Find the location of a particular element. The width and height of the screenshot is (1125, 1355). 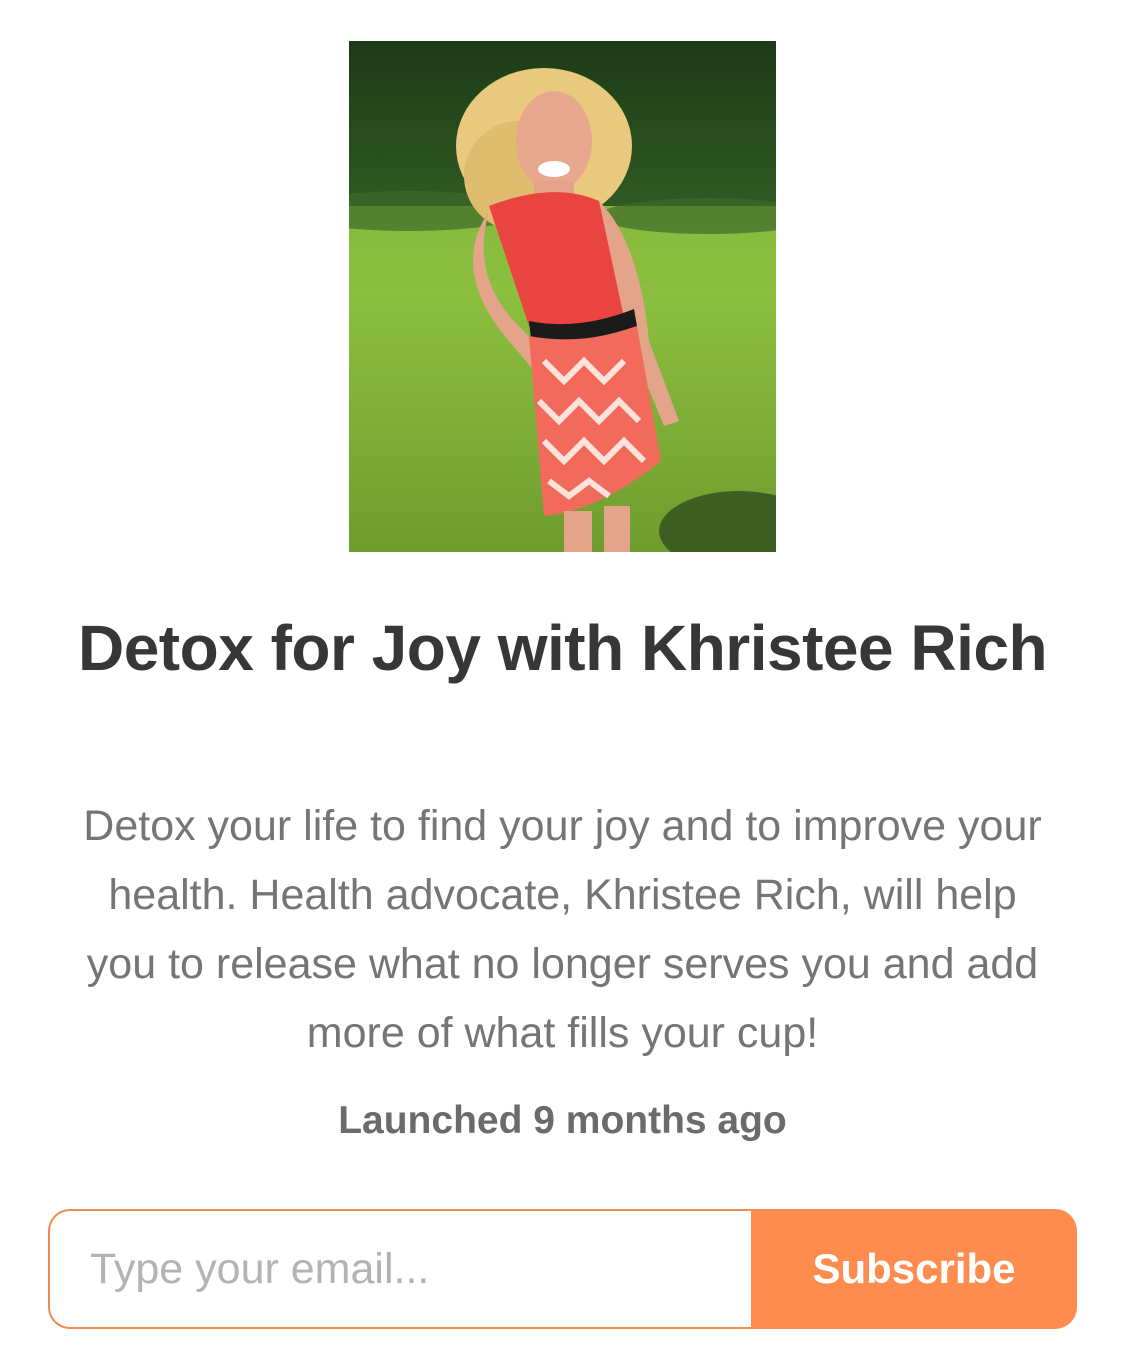

launch-date-text: Launched 9 months ago is located at coordinates (562, 1120).